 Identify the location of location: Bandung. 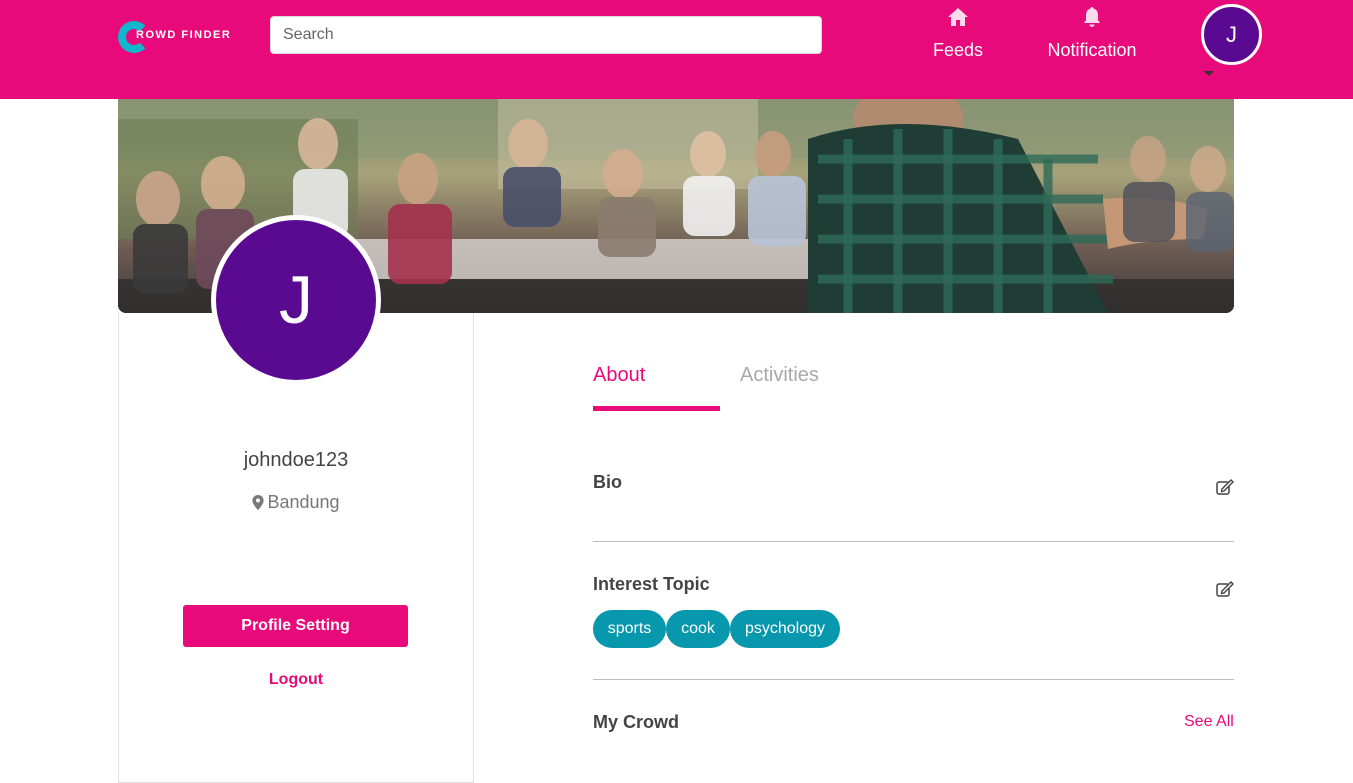
(296, 502).